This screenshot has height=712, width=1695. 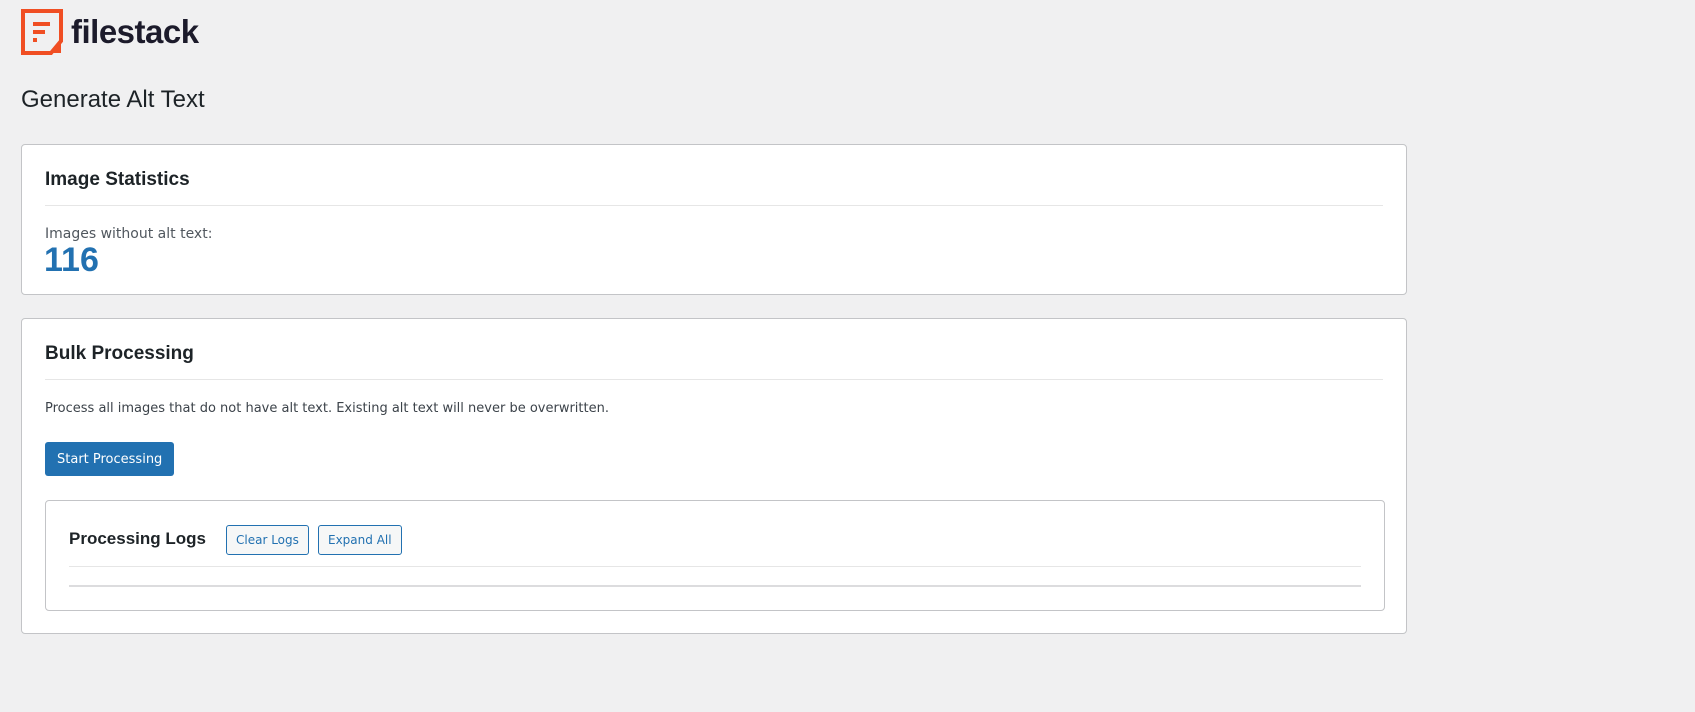 What do you see at coordinates (117, 179) in the screenshot?
I see `card-title: Image Statistics` at bounding box center [117, 179].